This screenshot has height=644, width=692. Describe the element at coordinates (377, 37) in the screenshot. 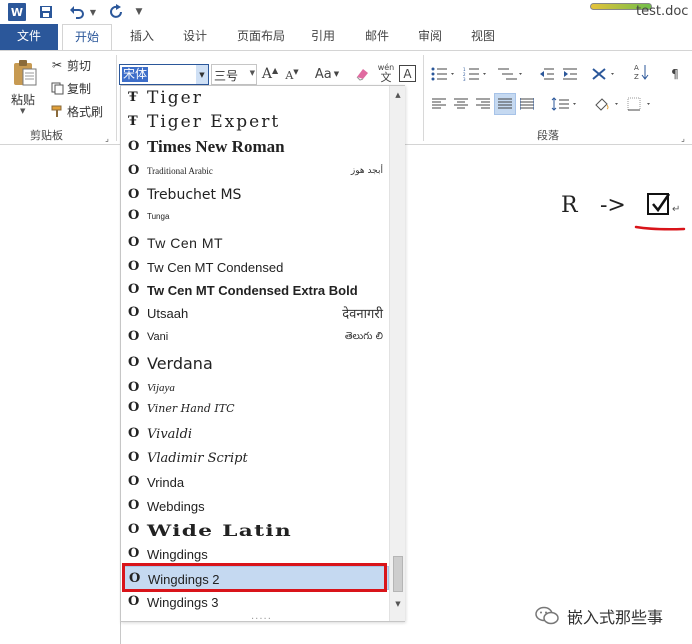

I see `tab-mailings: 邮件` at that location.